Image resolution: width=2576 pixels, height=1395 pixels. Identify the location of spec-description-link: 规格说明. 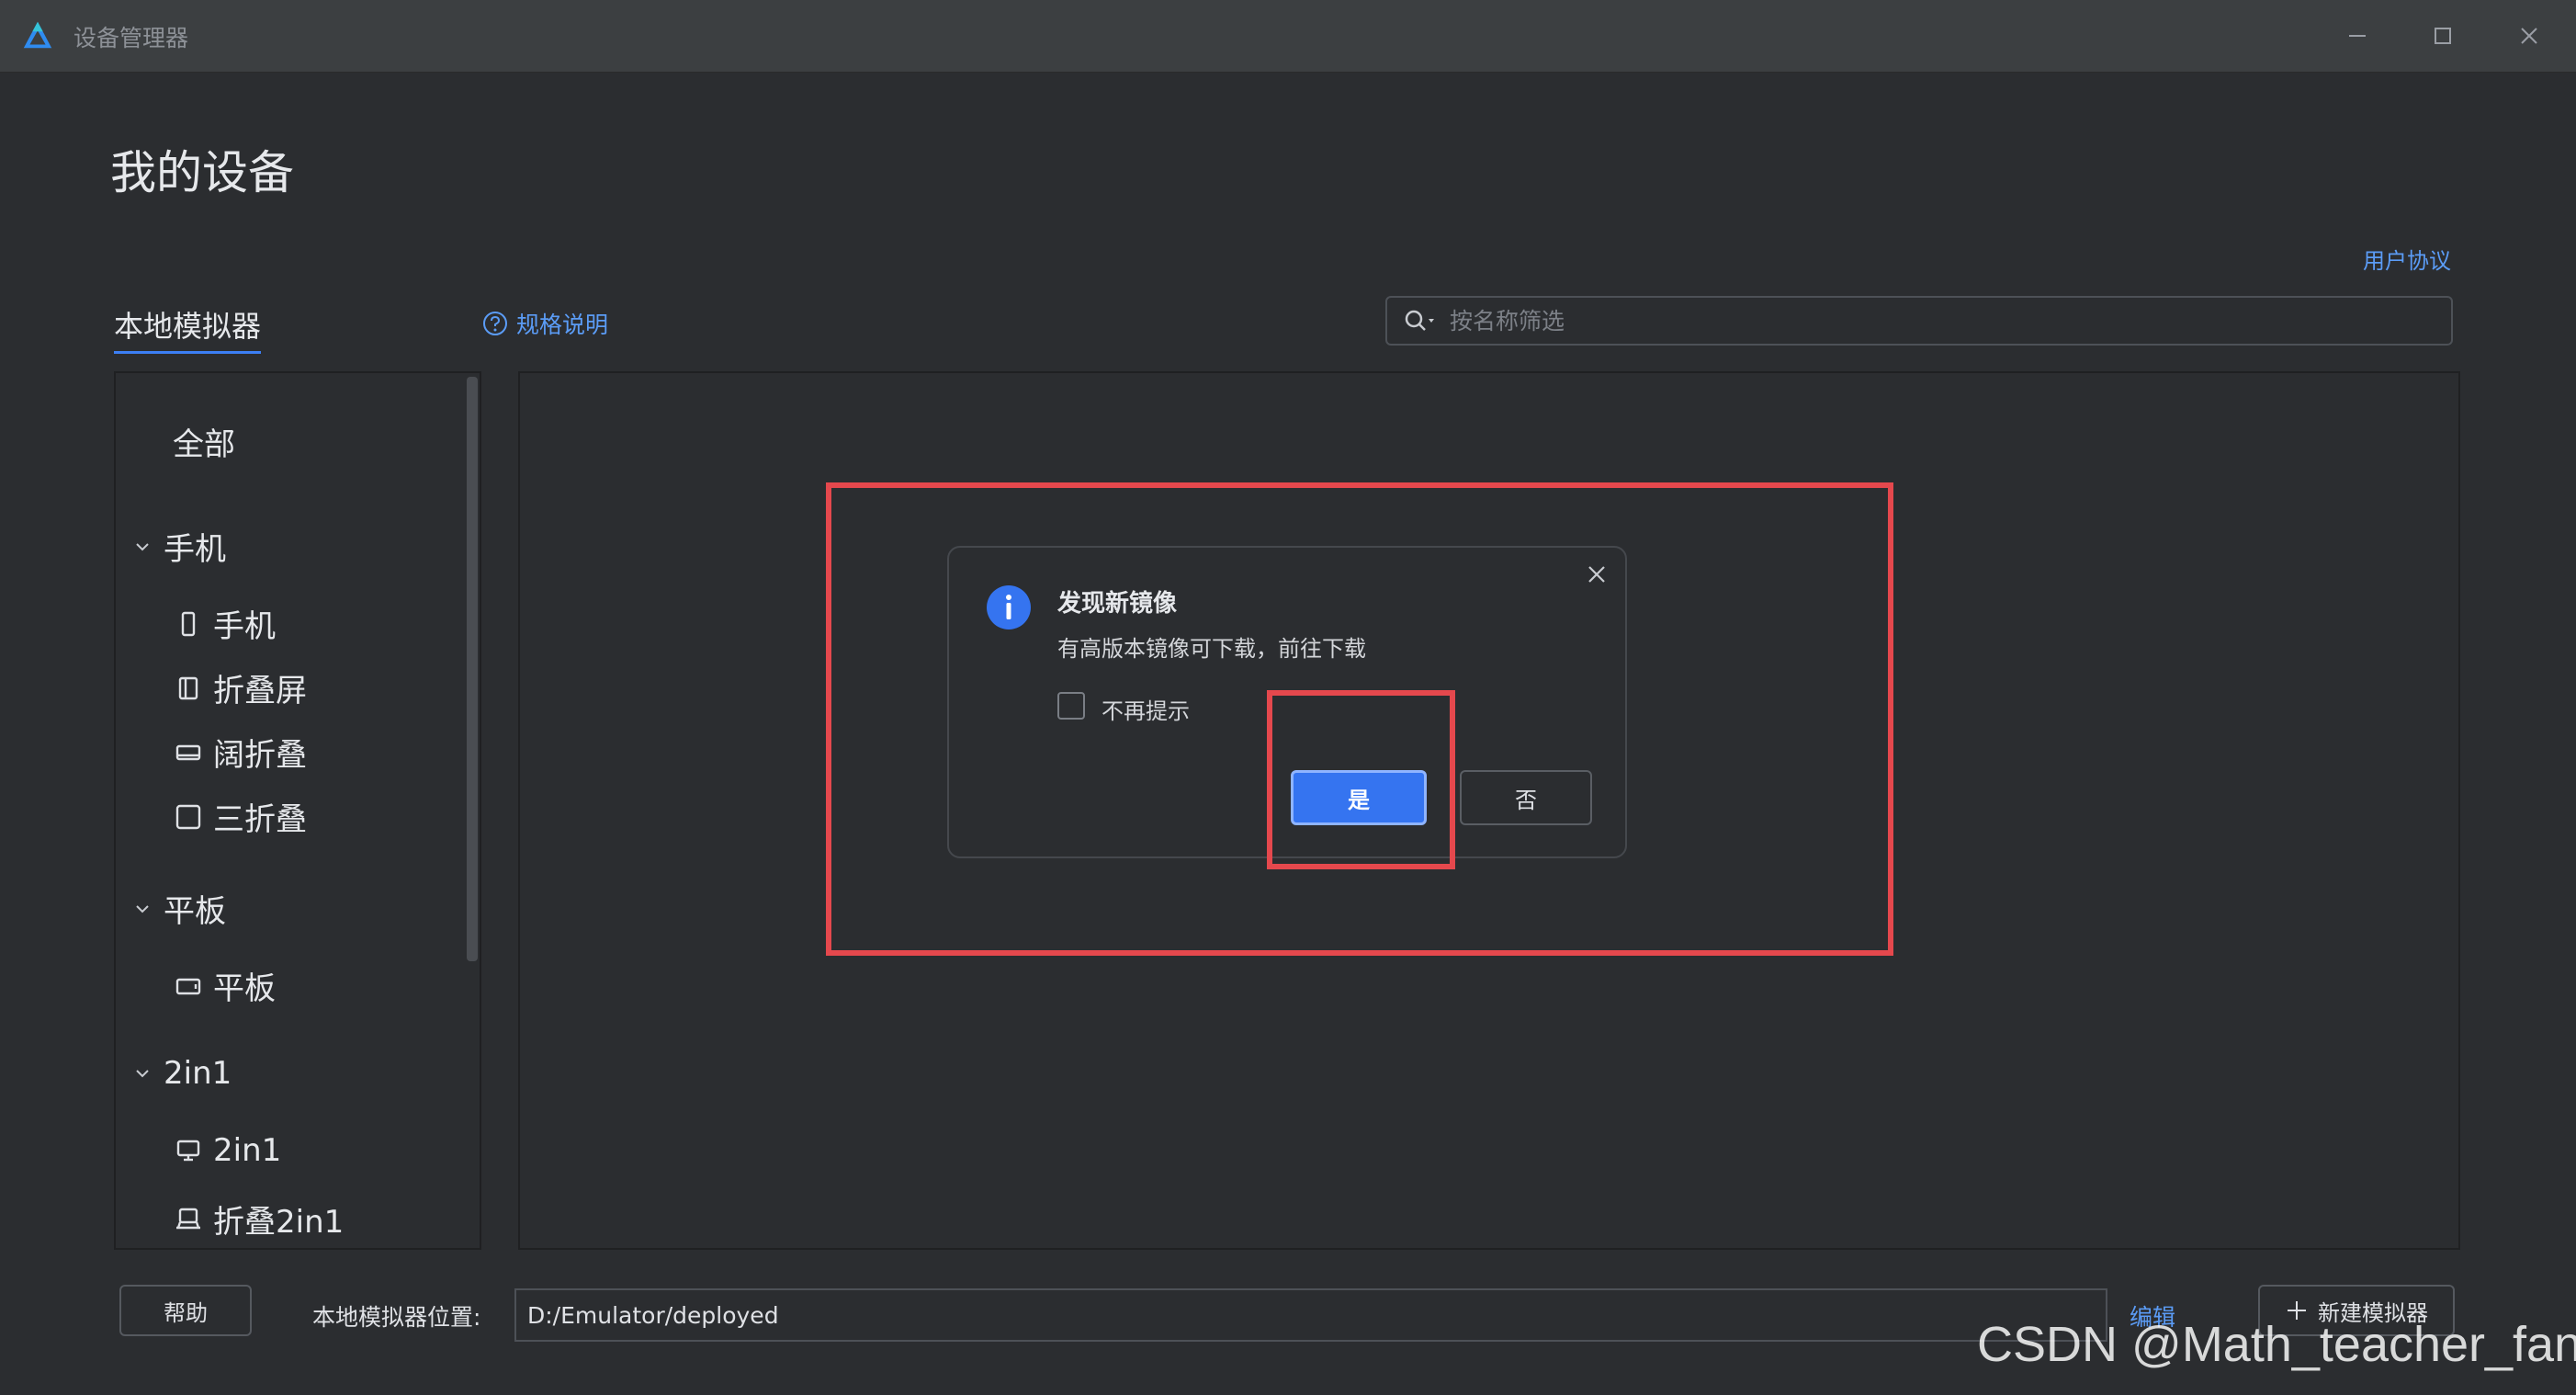
(544, 323).